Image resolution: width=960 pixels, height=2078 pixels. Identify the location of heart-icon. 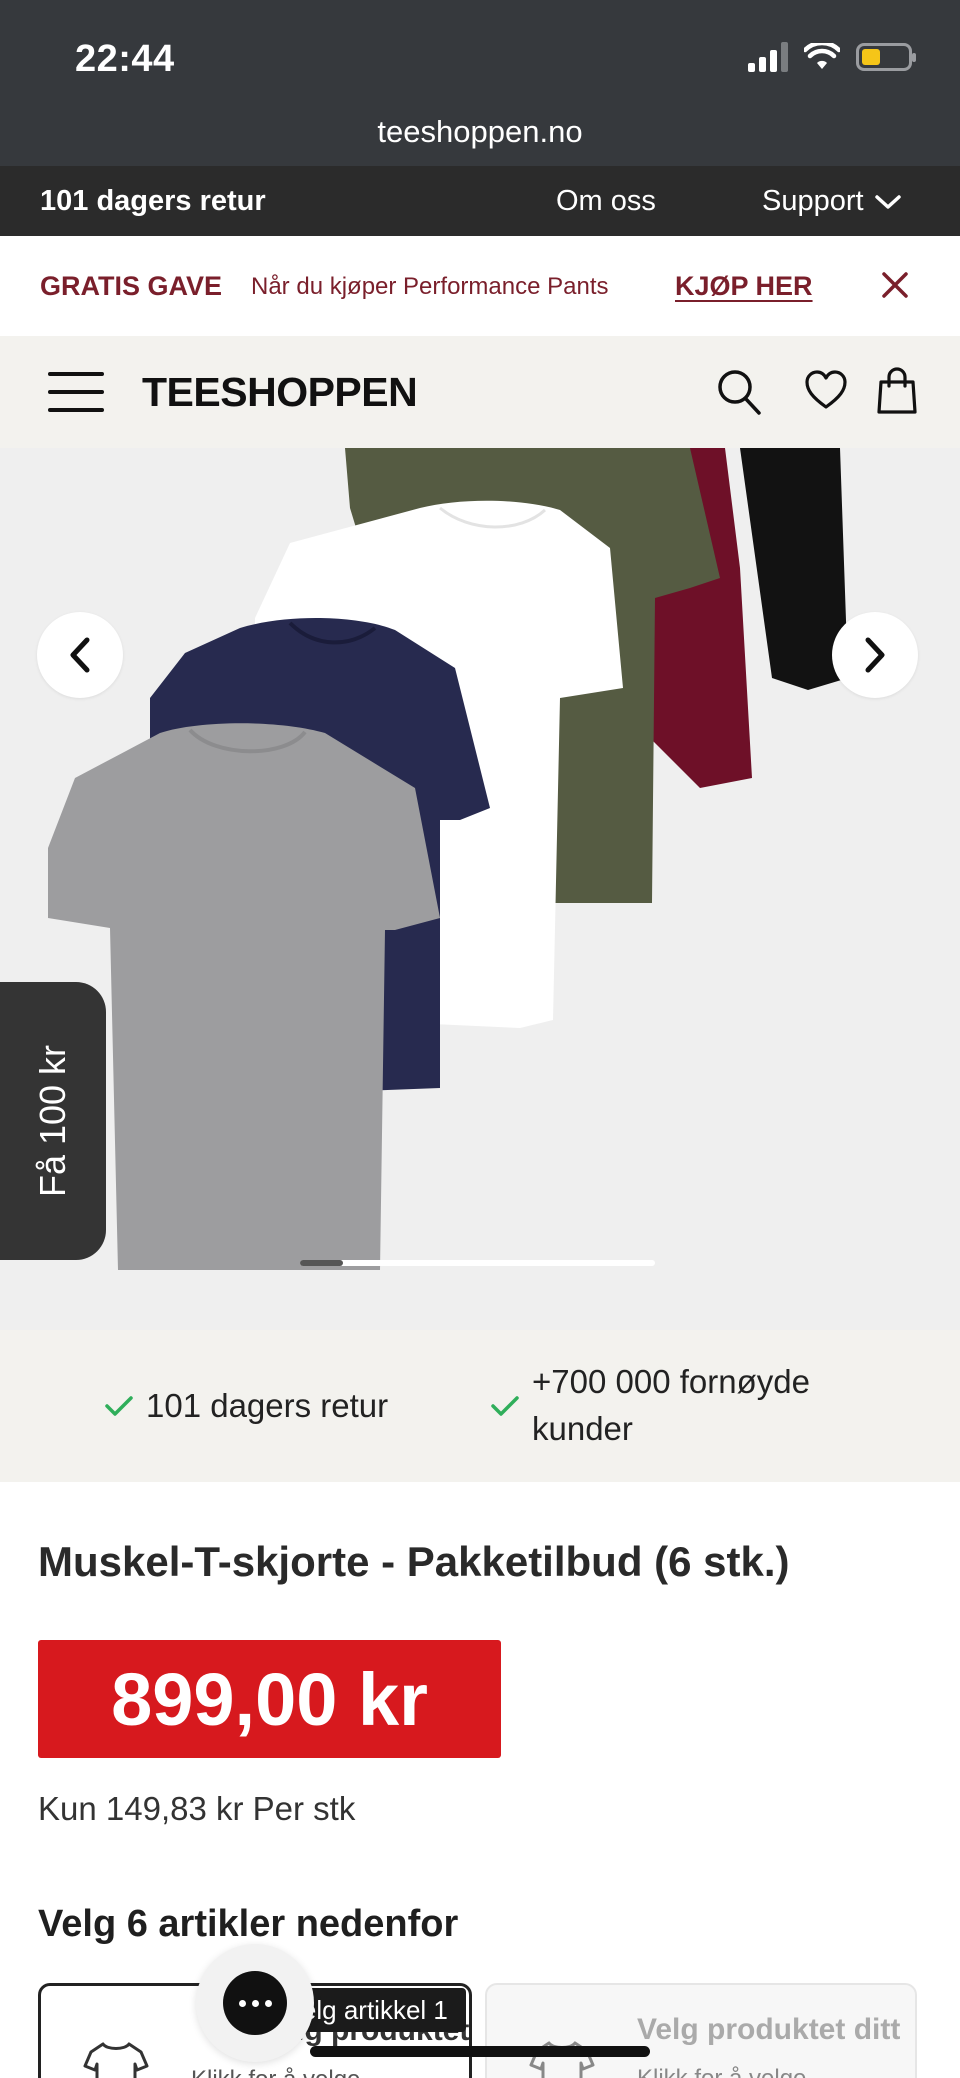
(826, 390).